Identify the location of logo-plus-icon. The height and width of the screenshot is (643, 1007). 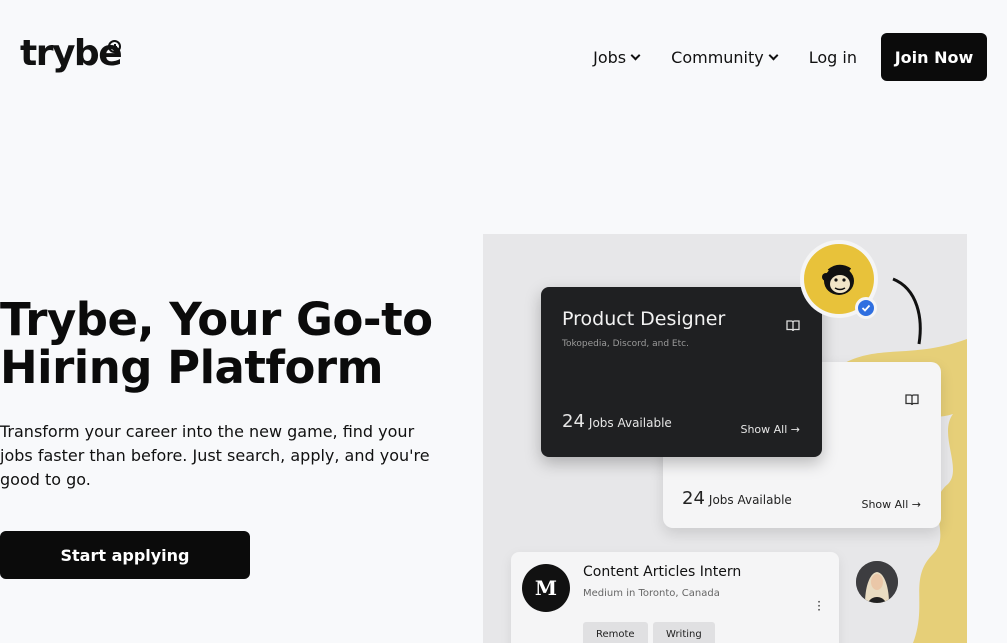
(114, 46).